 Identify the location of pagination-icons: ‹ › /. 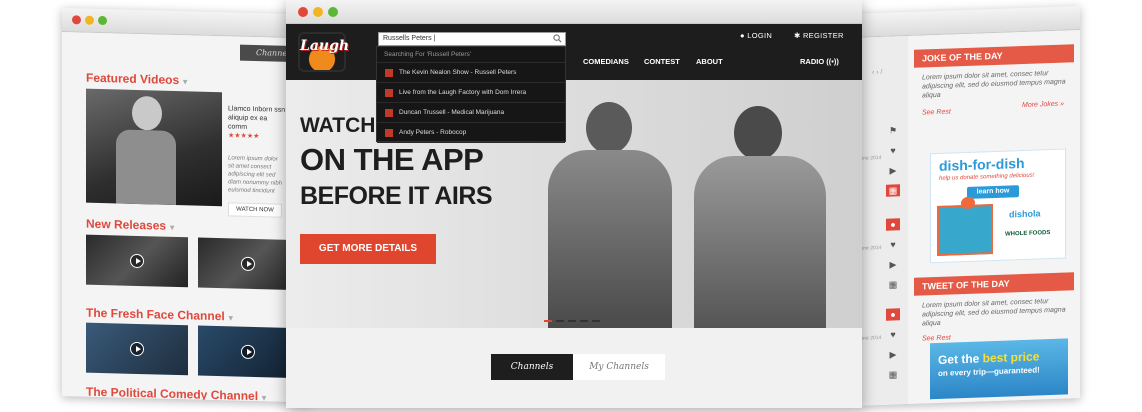
(877, 72).